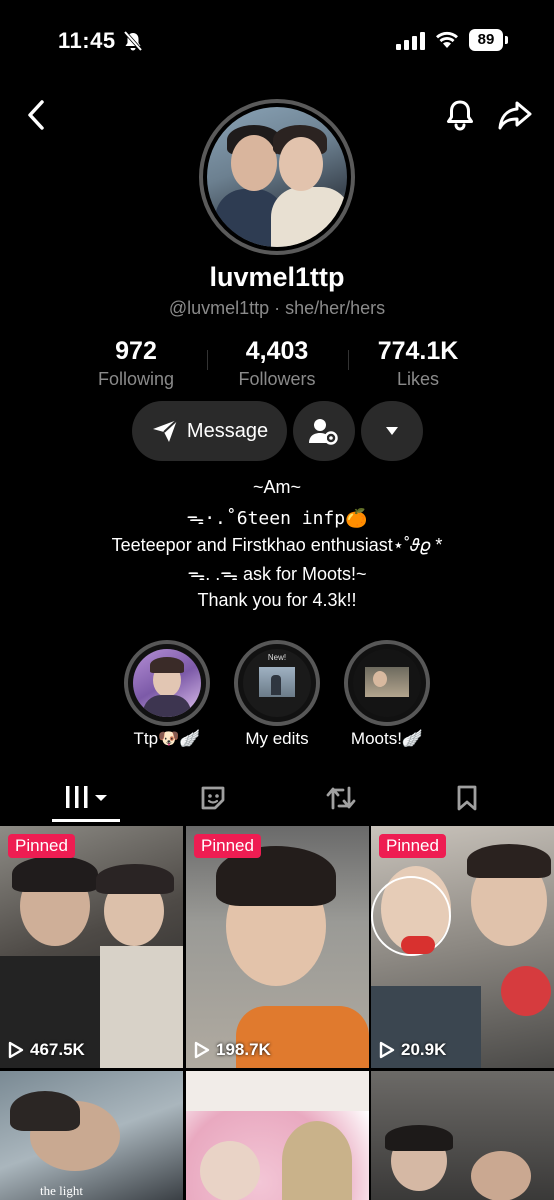 The height and width of the screenshot is (1200, 554). Describe the element at coordinates (341, 798) in the screenshot. I see `tab-repost-icon` at that location.